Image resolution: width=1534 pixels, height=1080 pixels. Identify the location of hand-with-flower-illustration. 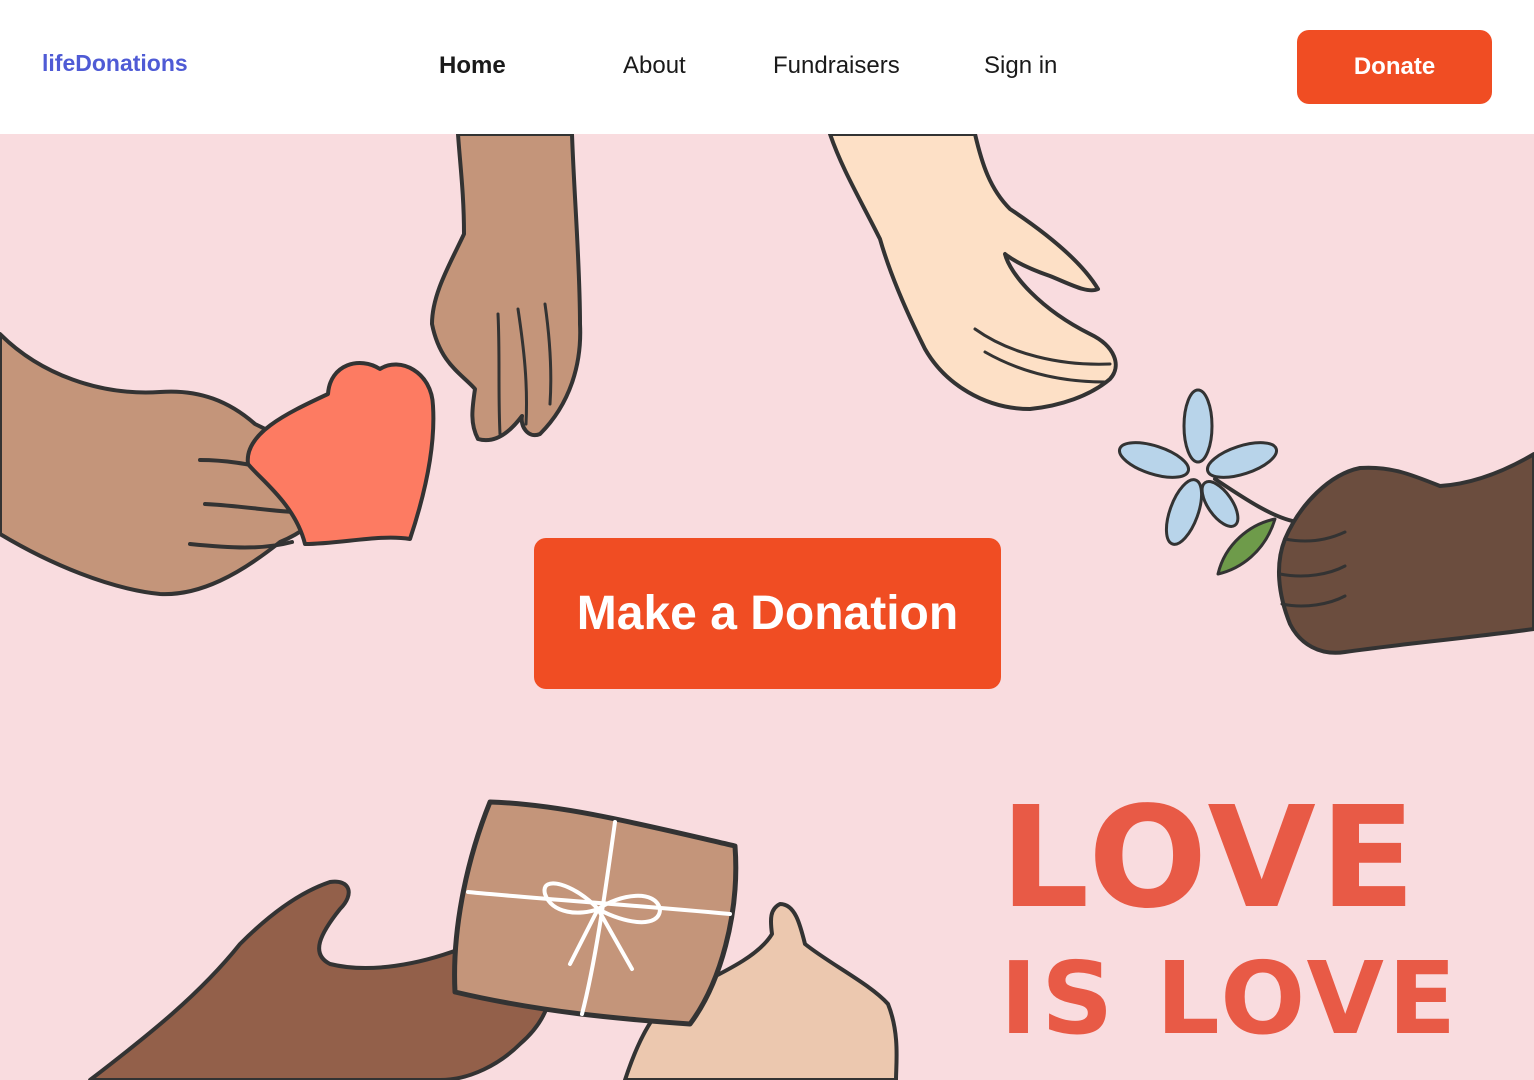
(1325, 521).